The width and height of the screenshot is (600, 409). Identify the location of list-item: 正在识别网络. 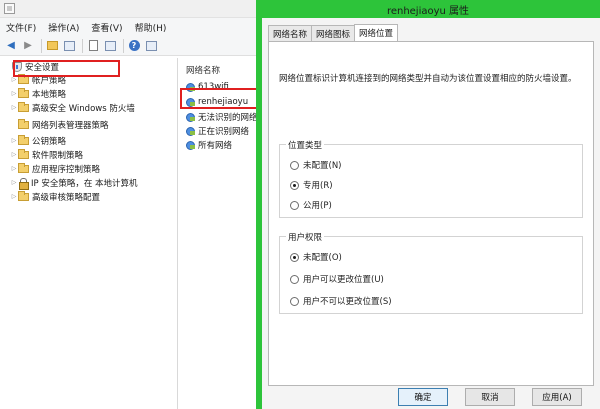
(217, 130).